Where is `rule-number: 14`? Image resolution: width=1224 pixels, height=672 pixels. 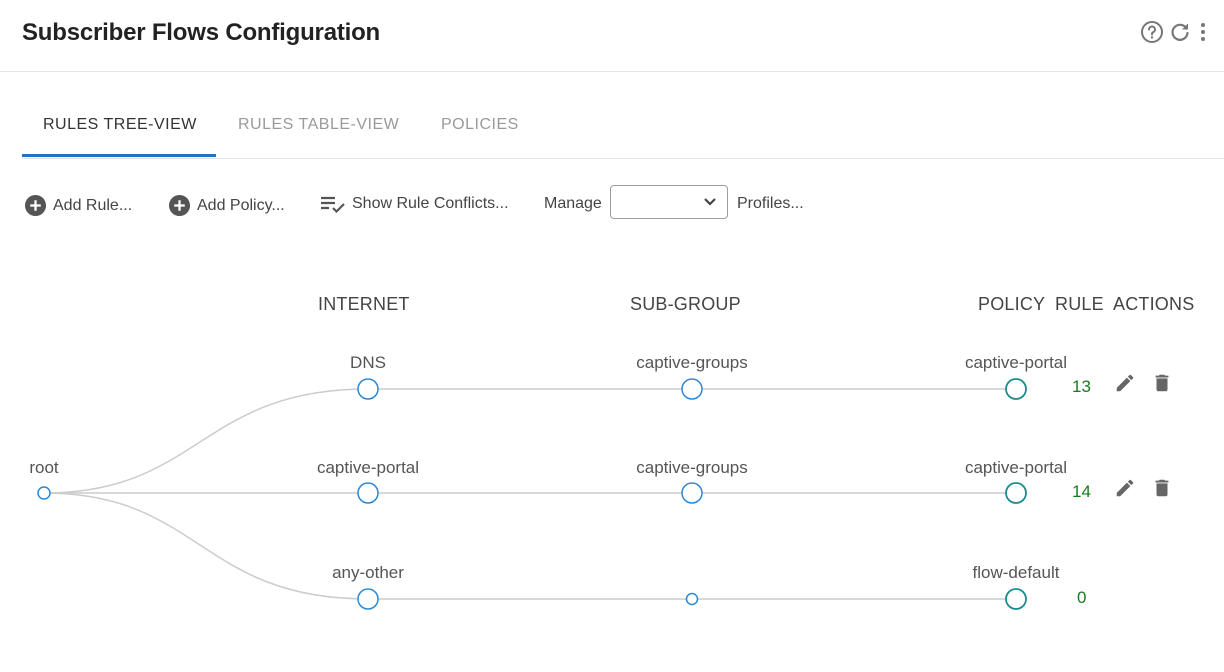
rule-number: 14 is located at coordinates (1081, 491).